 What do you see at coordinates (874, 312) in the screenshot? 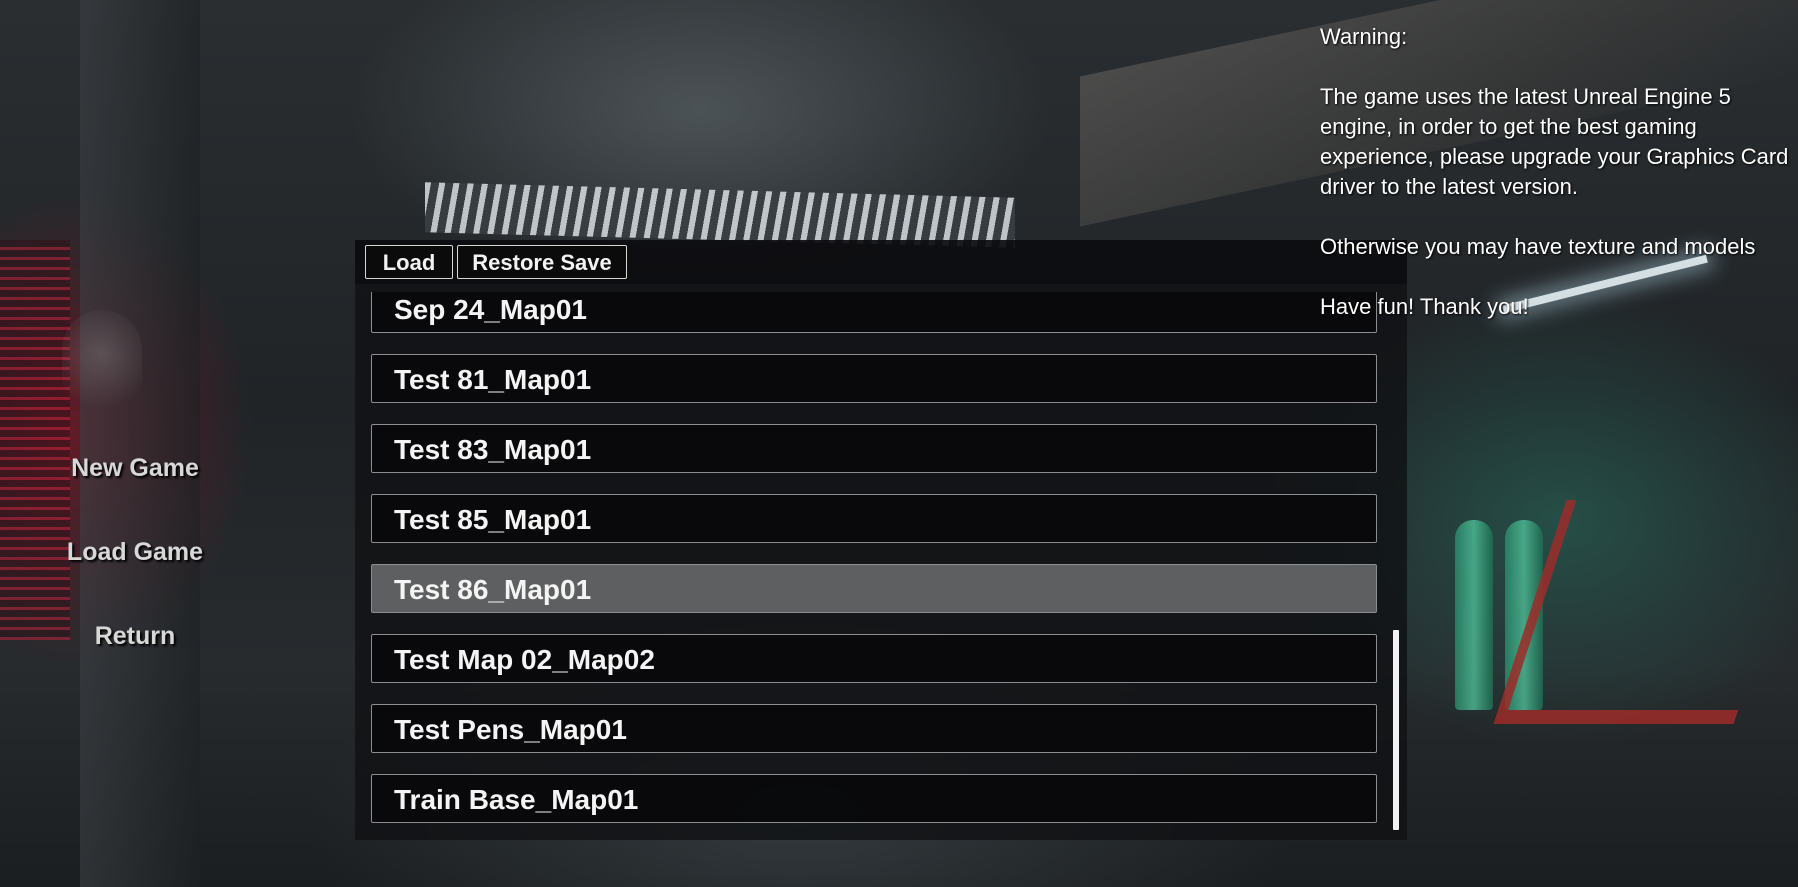
I see `save-slot: Sep 24_Map01` at bounding box center [874, 312].